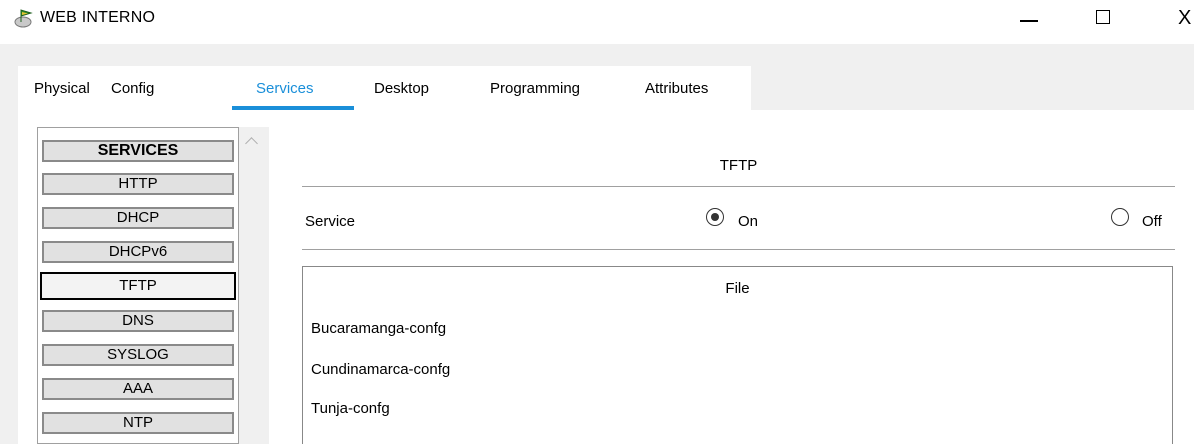  Describe the element at coordinates (138, 321) in the screenshot. I see `service-item-dns: DNS` at that location.